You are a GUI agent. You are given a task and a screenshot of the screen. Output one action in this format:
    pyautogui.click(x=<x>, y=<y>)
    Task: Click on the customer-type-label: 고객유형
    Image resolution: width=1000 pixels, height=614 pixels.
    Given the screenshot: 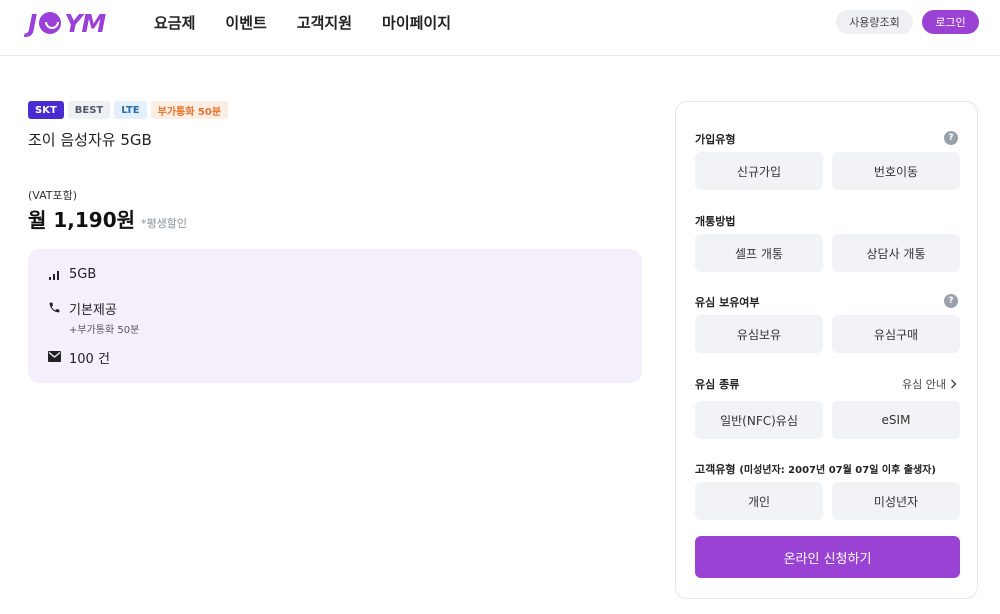 What is the action you would take?
    pyautogui.click(x=715, y=469)
    